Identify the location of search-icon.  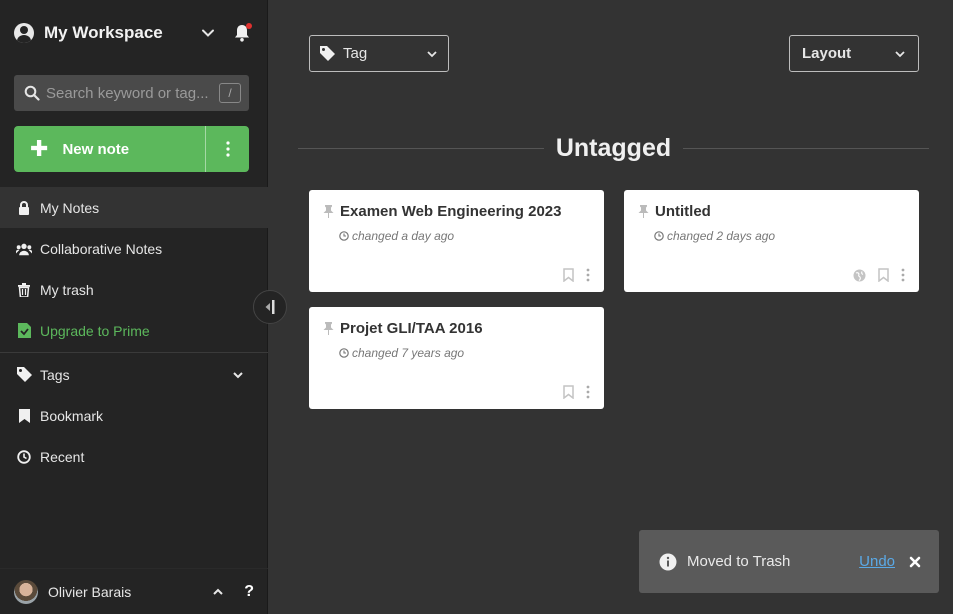
(32, 93).